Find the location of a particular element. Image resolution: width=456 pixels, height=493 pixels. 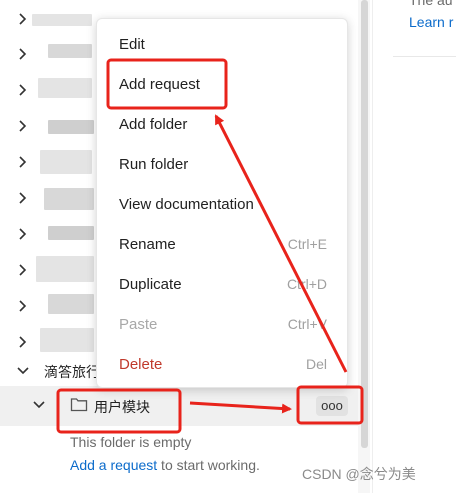

menu-item-paste: Paste Ctrl+V is located at coordinates (223, 324).